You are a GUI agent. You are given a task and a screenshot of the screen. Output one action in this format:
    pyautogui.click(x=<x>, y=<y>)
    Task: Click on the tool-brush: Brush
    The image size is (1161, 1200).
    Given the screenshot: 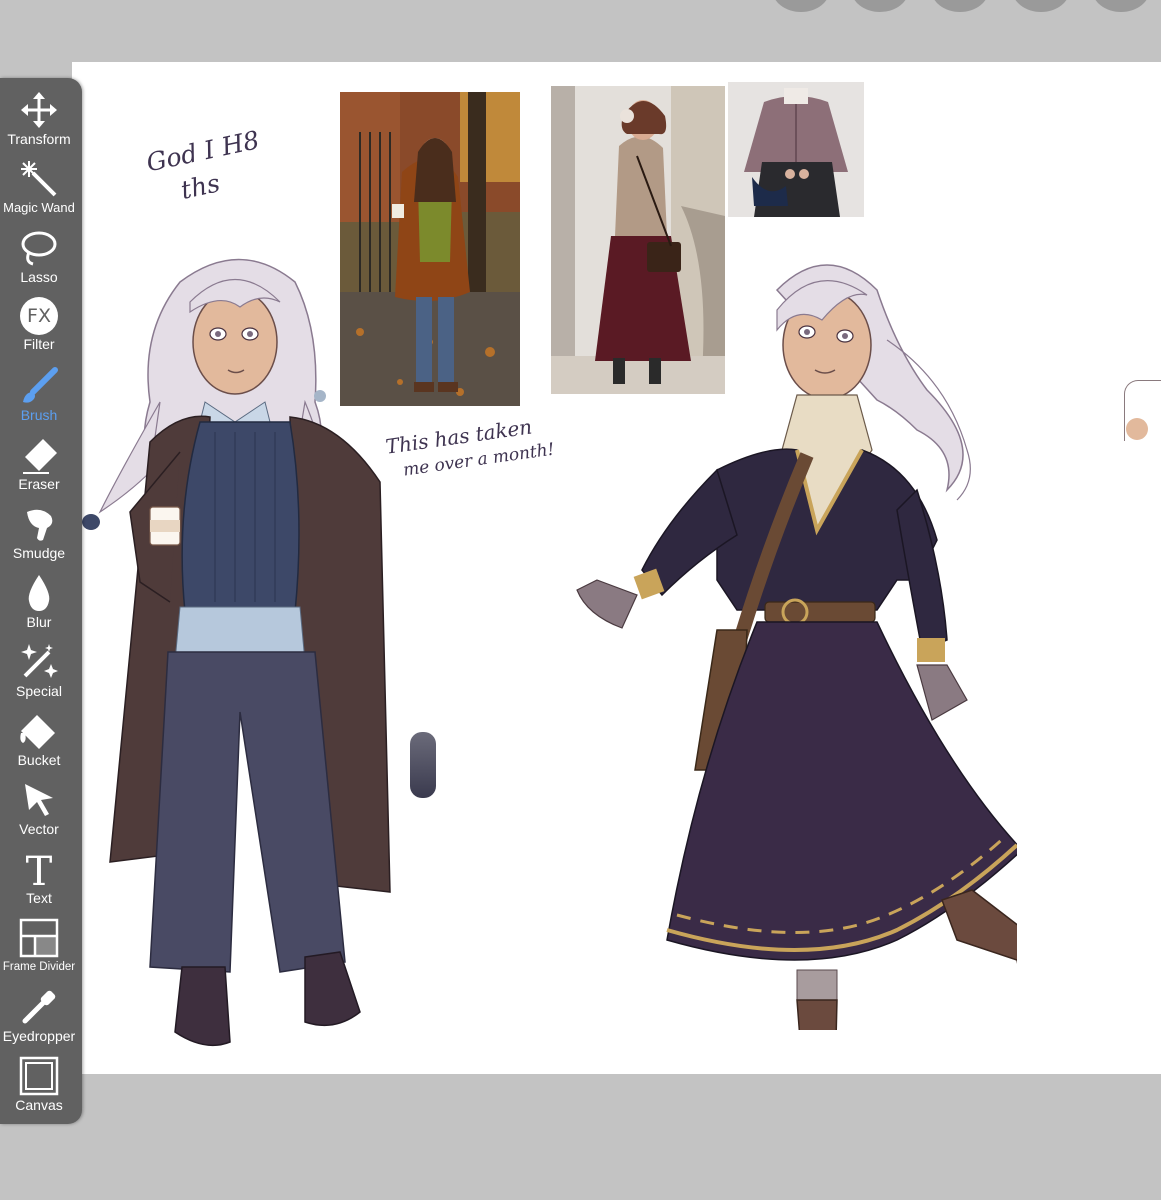 What is the action you would take?
    pyautogui.click(x=39, y=388)
    